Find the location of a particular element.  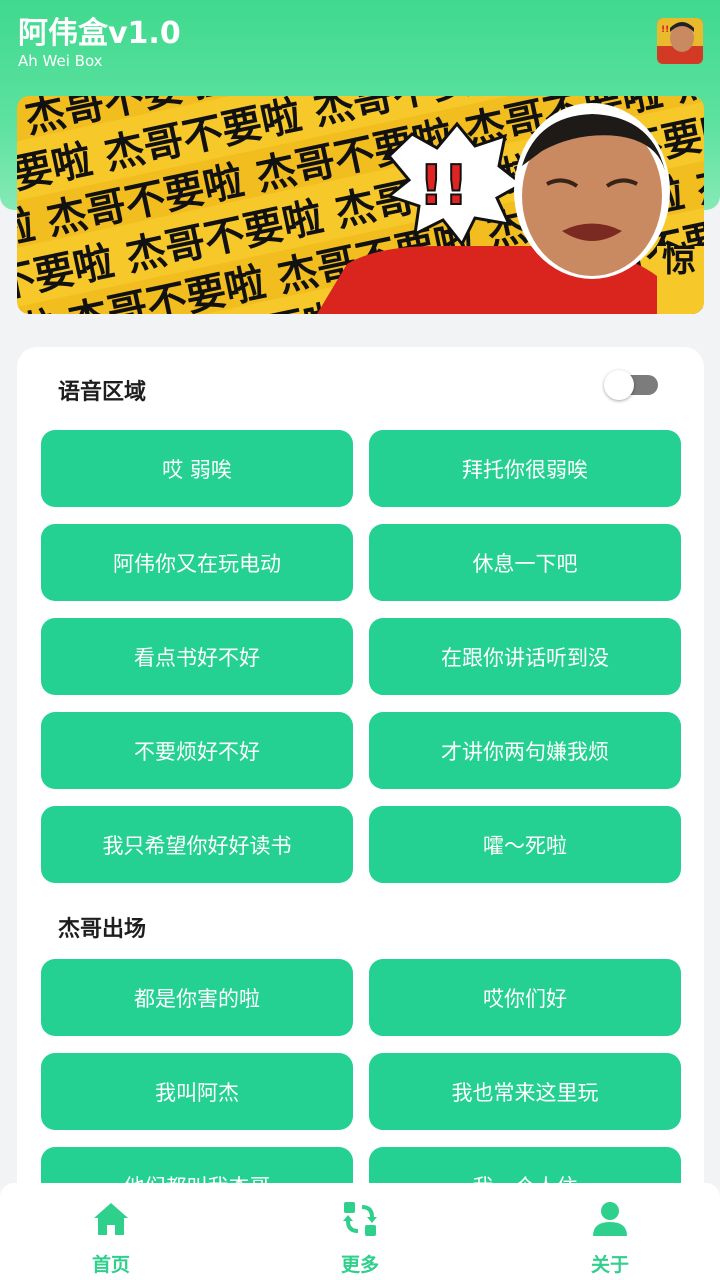

voice-button: 看点书好不好 is located at coordinates (197, 656).